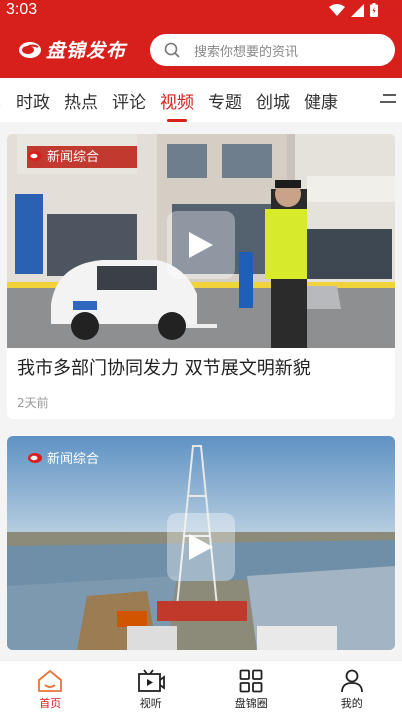 The height and width of the screenshot is (719, 402). Describe the element at coordinates (352, 100) in the screenshot. I see `tab-fade` at that location.